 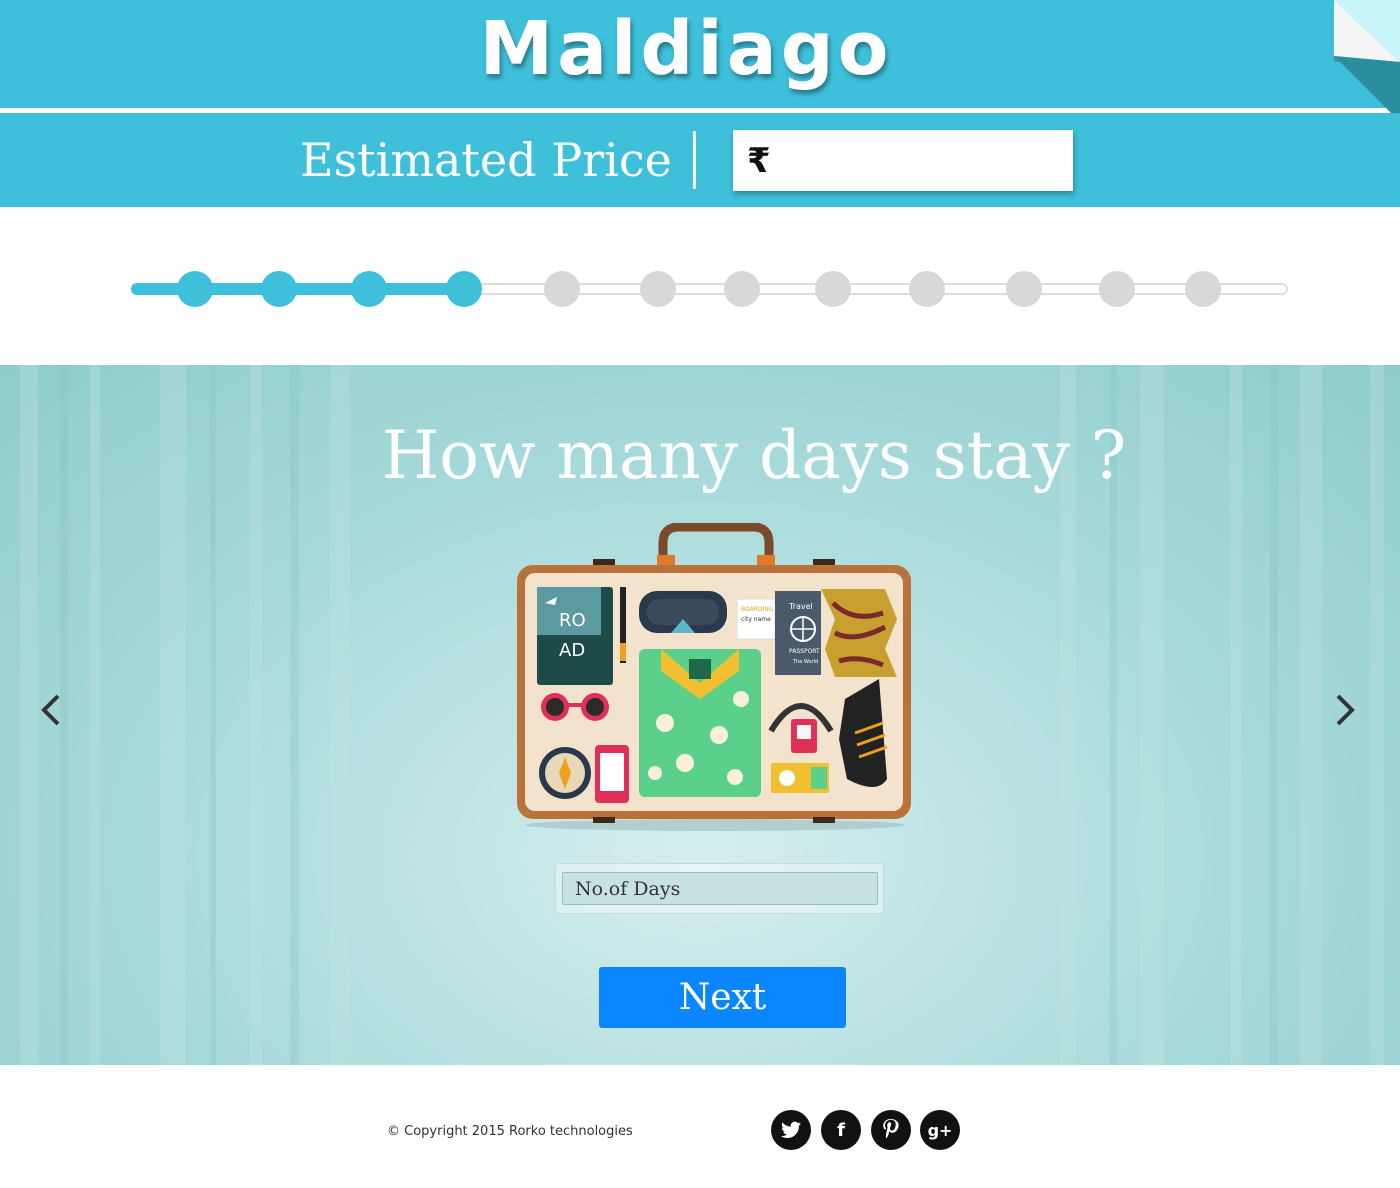 What do you see at coordinates (572, 650) in the screenshot?
I see `road-book-bottom-text: AD` at bounding box center [572, 650].